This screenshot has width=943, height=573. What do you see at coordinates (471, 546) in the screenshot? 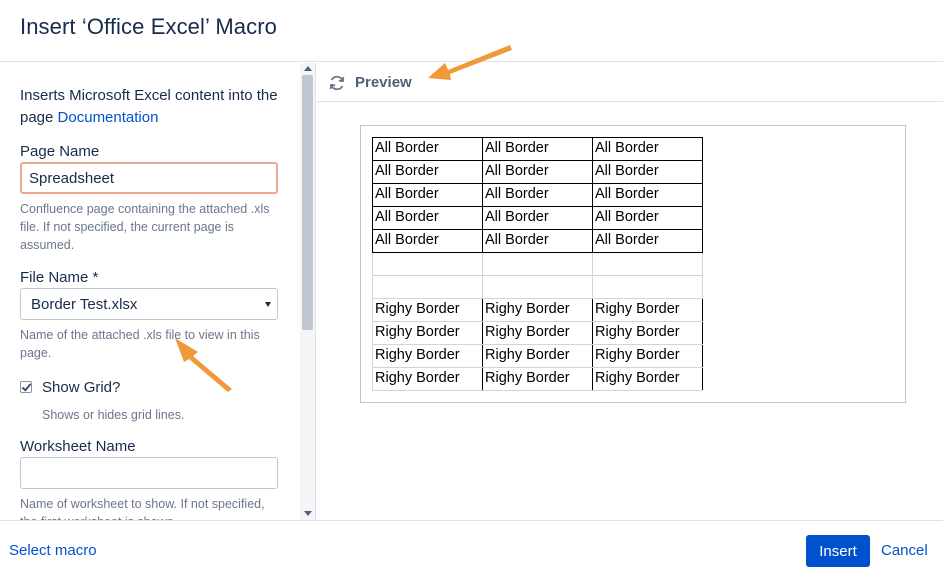
I see `dialog-footer: Select macro Insert Cancel` at bounding box center [471, 546].